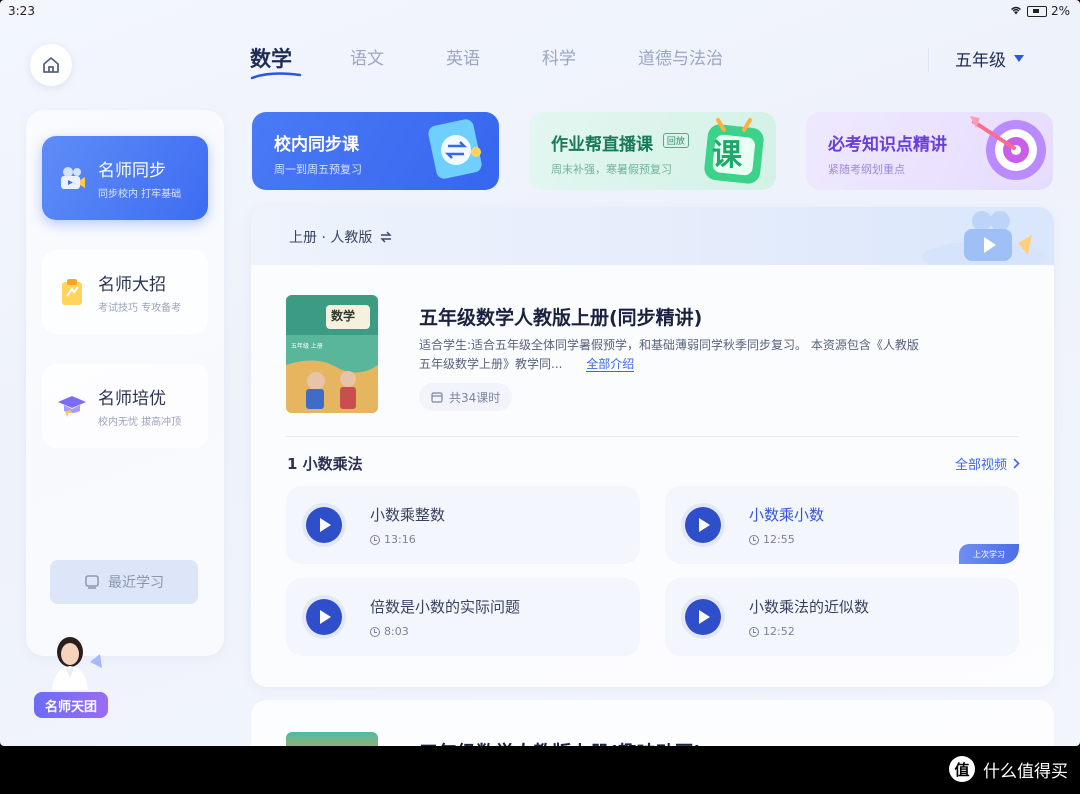  What do you see at coordinates (1060, 11) in the screenshot?
I see `battery-level: 2%` at bounding box center [1060, 11].